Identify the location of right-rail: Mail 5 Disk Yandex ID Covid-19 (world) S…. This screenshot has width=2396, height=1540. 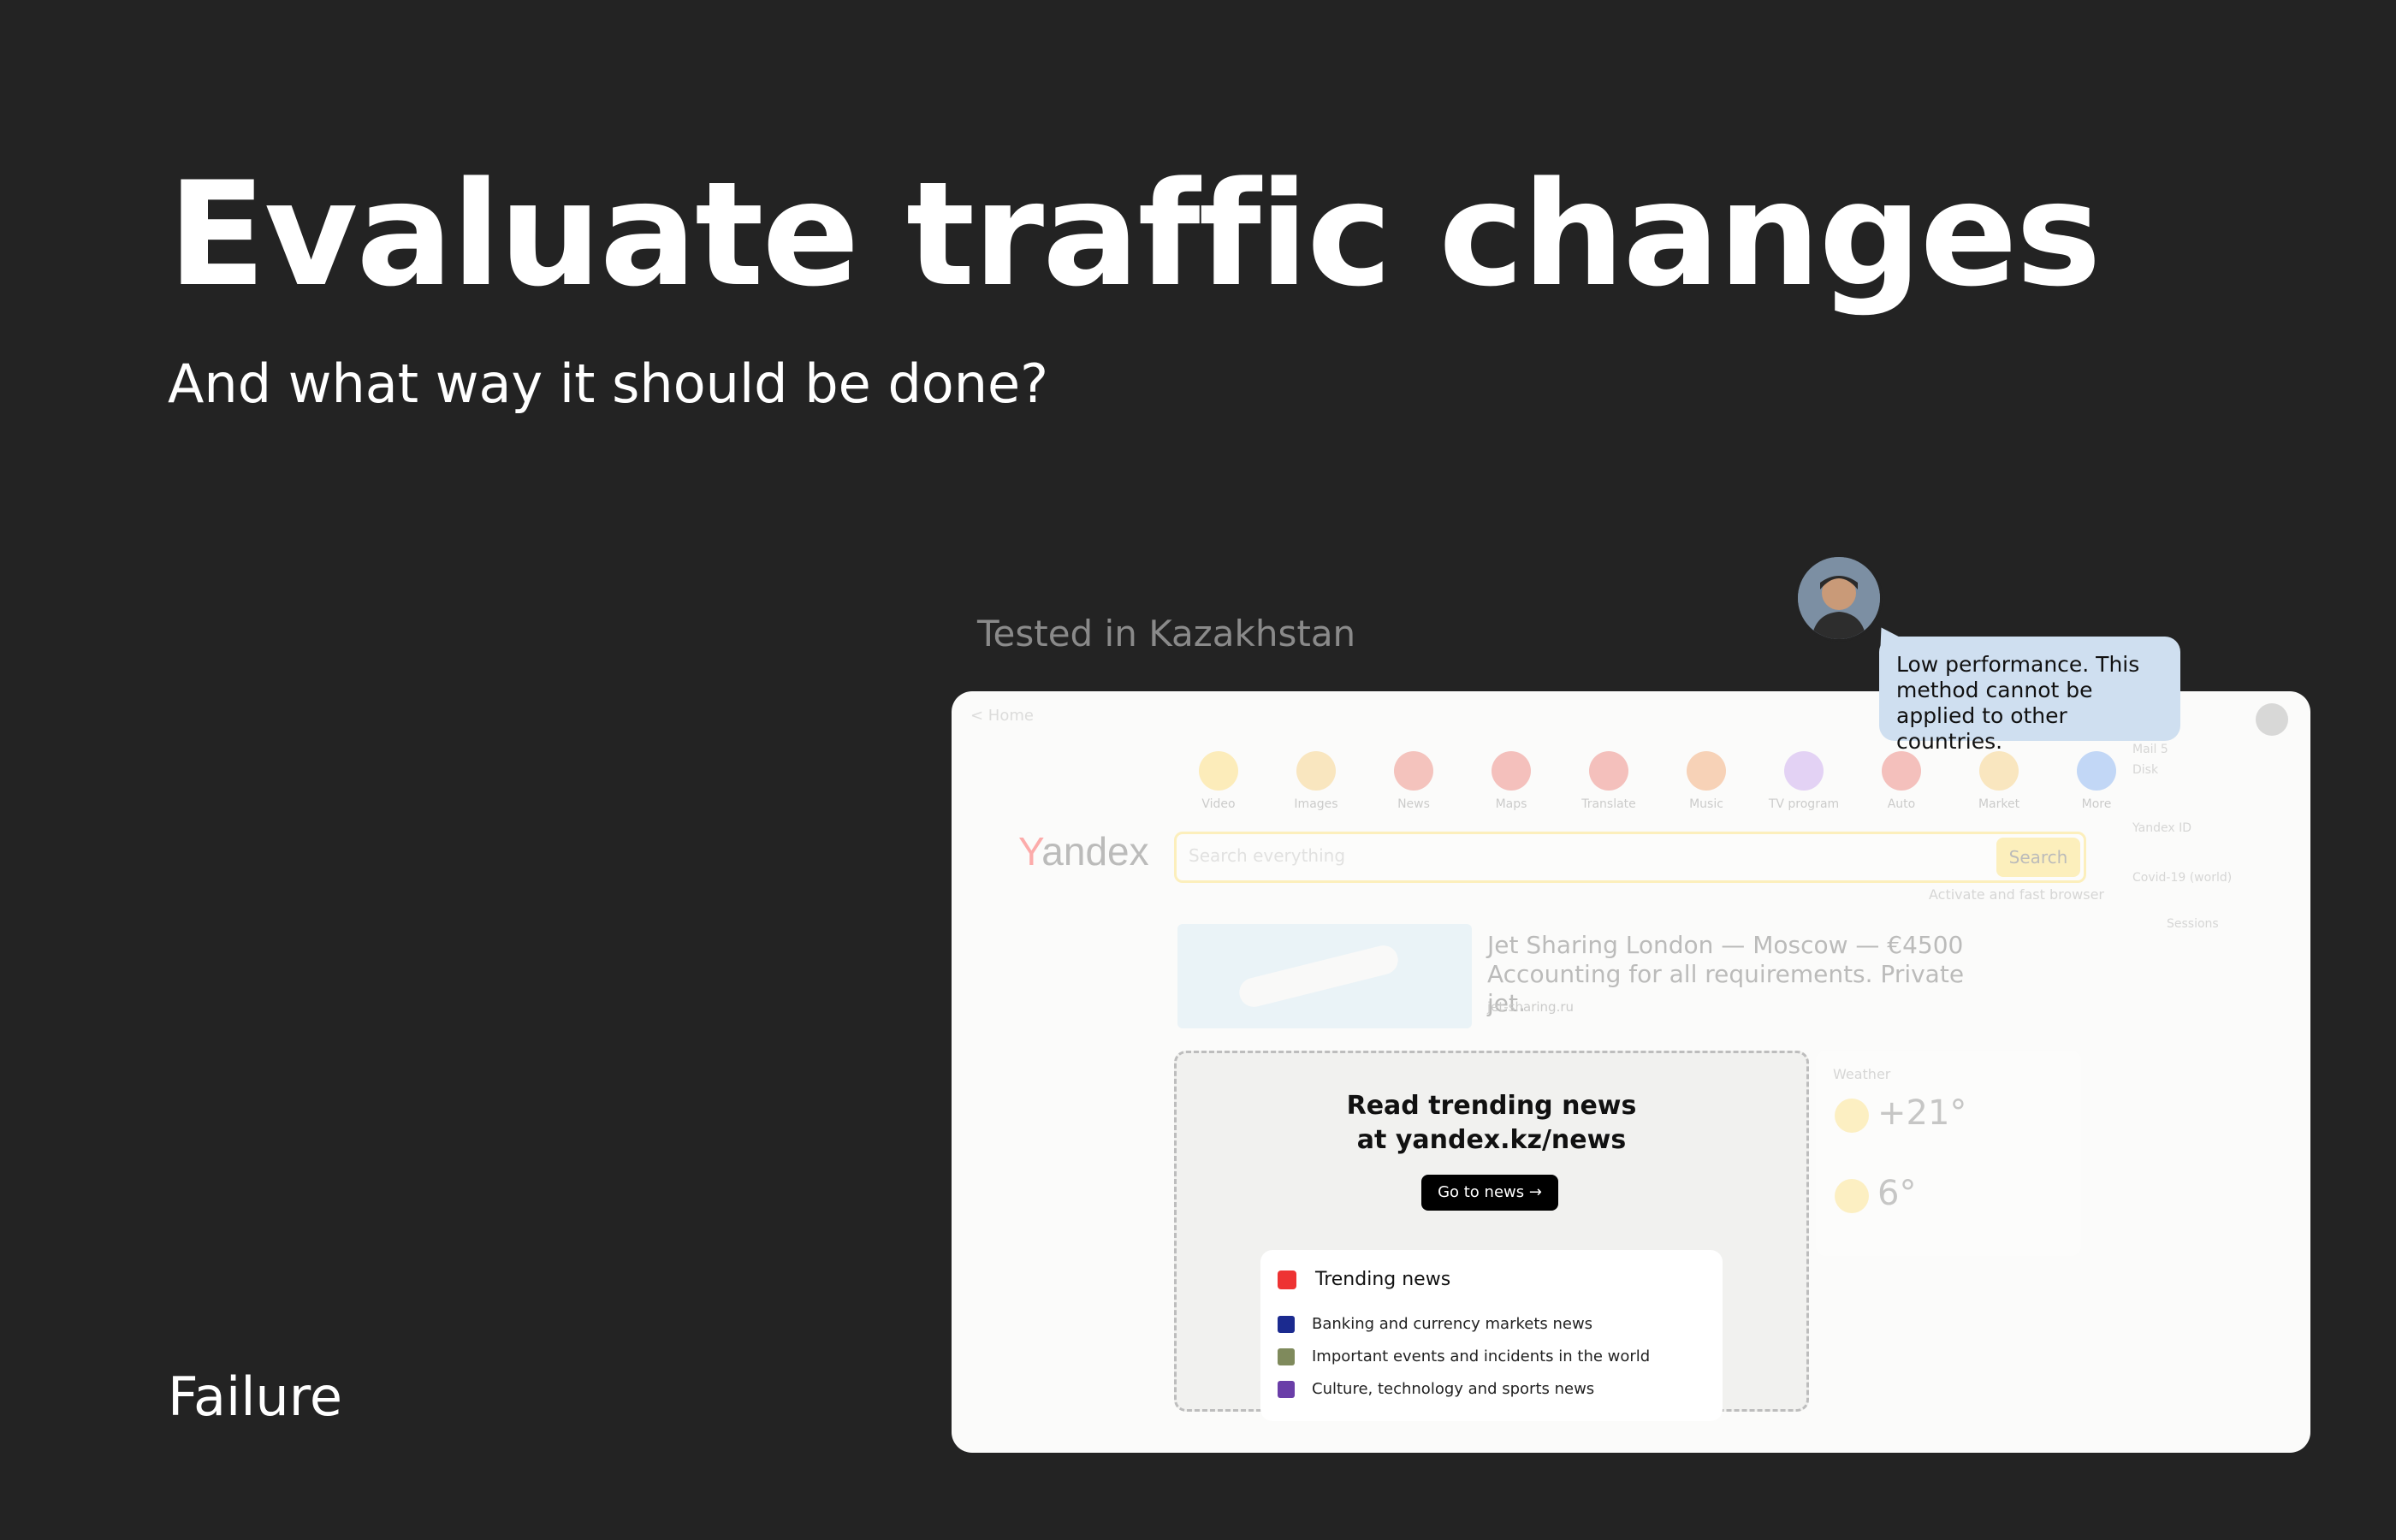
(2209, 854).